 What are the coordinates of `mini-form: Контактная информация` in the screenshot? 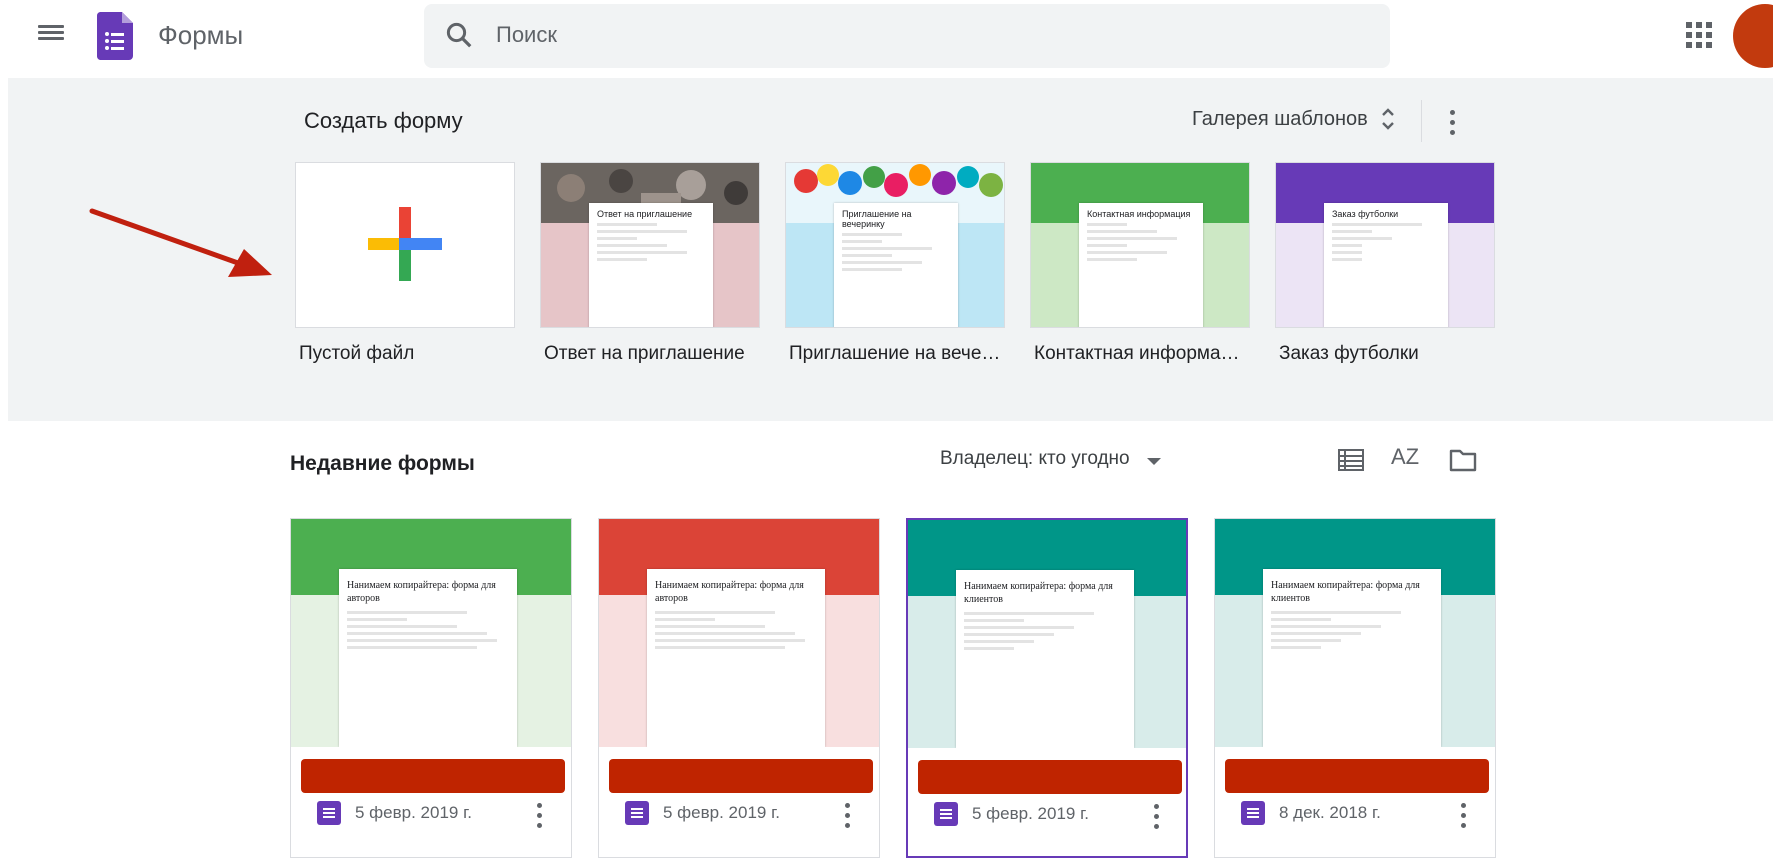 It's located at (1141, 265).